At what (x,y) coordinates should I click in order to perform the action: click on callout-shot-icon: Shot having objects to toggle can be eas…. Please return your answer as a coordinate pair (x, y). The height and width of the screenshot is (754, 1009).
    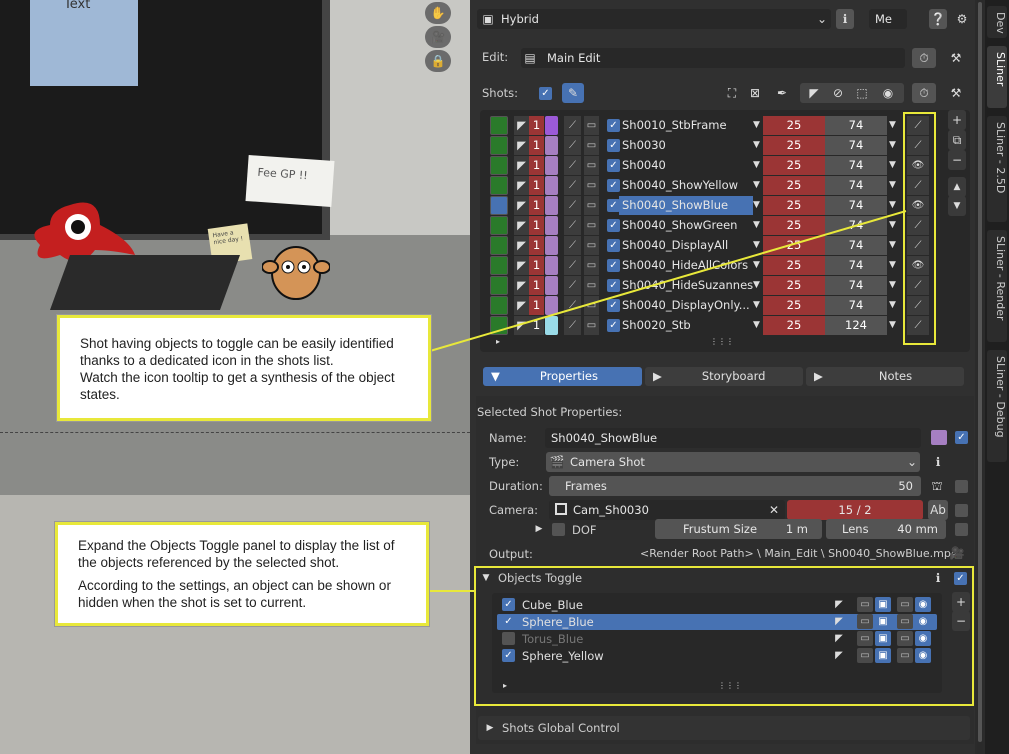
    Looking at the image, I should click on (244, 368).